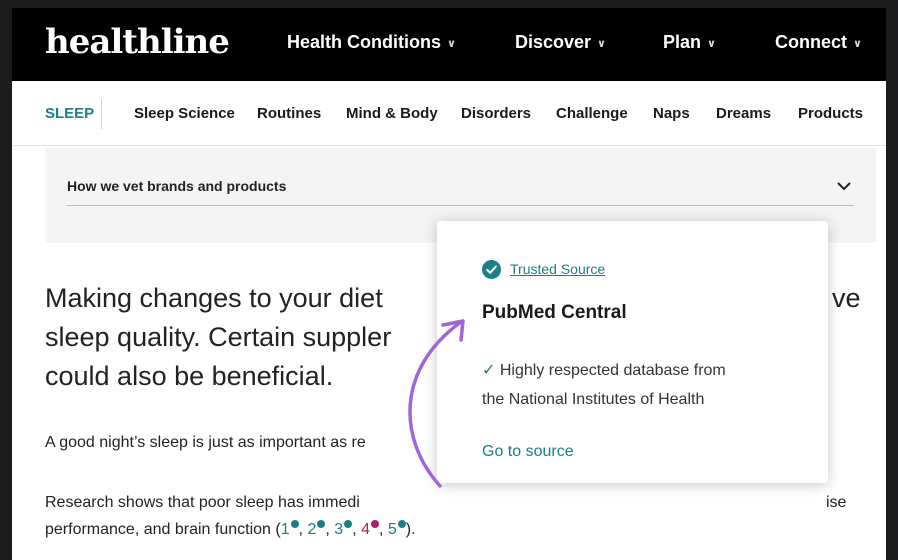 Image resolution: width=898 pixels, height=560 pixels. I want to click on nav-label: Plan, so click(682, 42).